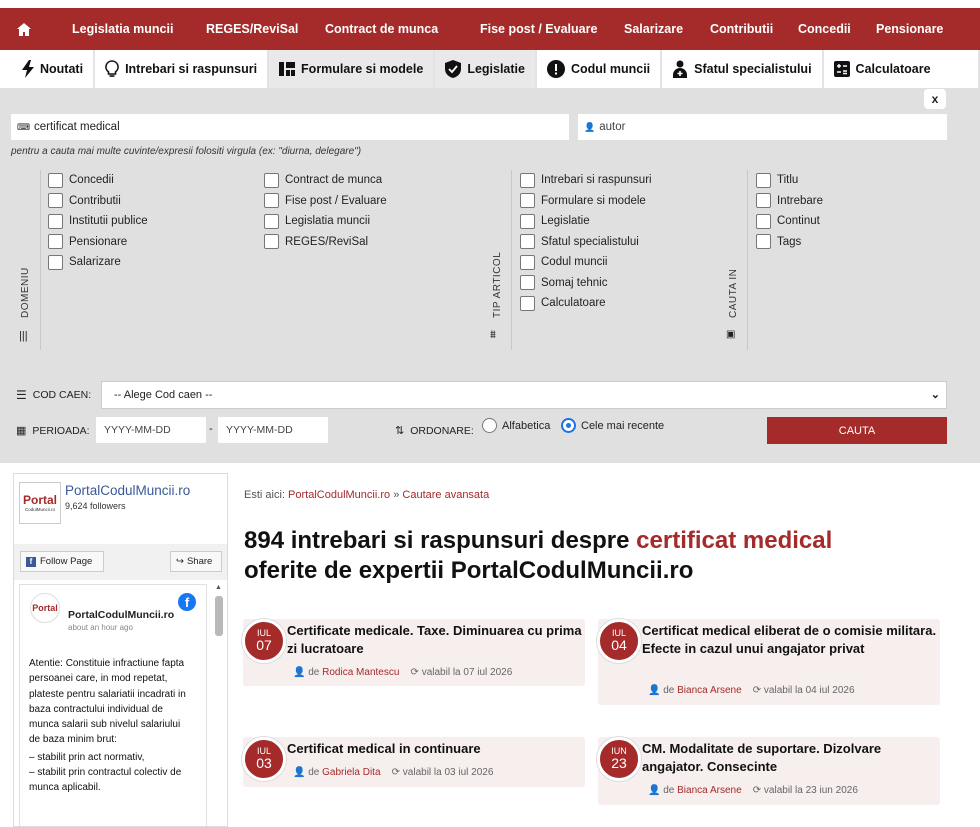  What do you see at coordinates (789, 221) in the screenshot?
I see `checkbox-continut: Continut` at bounding box center [789, 221].